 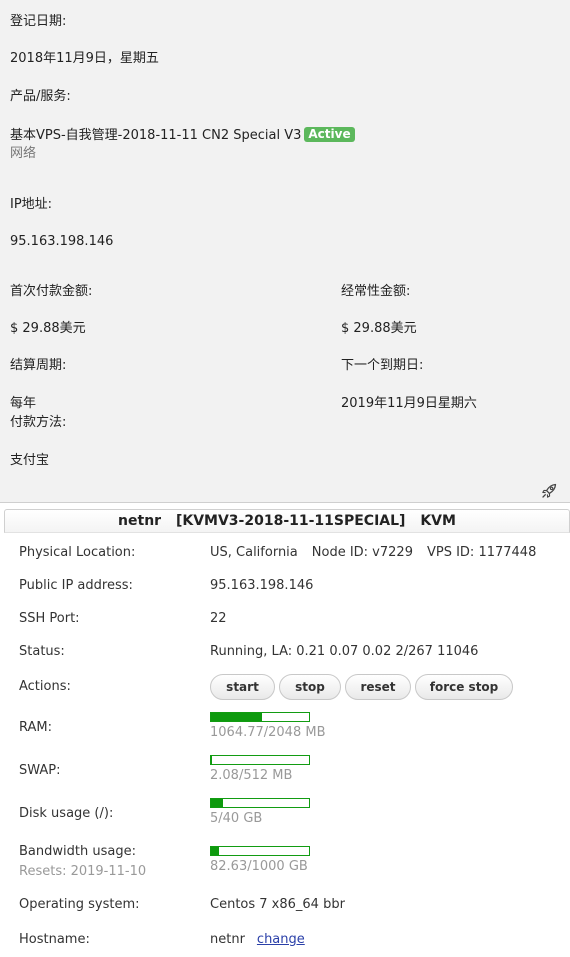 I want to click on vps-panel-header: netnr [KVMV3-2018-11-11SPECIAL] KVM, so click(x=287, y=521).